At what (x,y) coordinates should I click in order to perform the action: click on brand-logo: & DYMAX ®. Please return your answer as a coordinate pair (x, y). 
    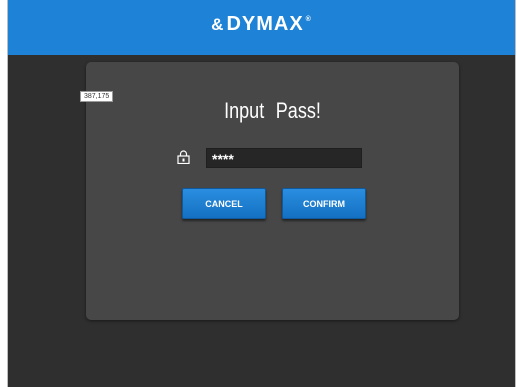
    Looking at the image, I should click on (261, 24).